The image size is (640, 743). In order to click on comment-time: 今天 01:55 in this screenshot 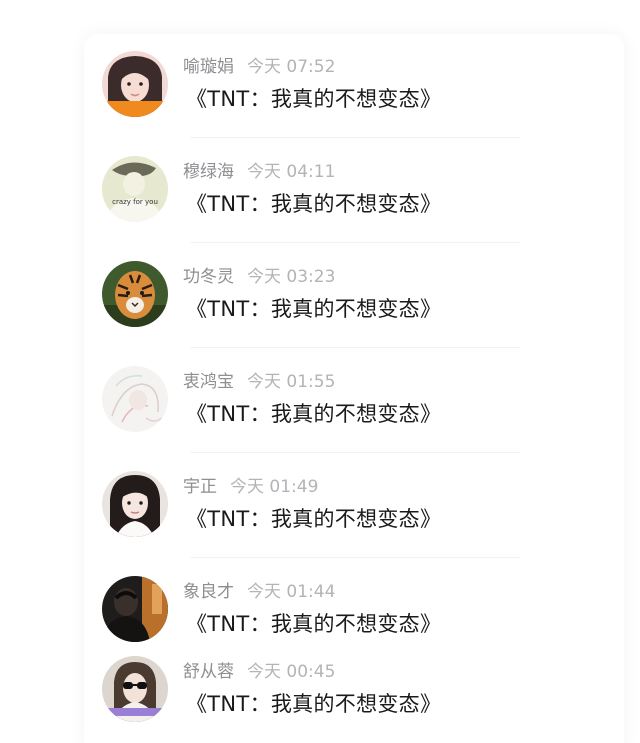, I will do `click(291, 382)`.